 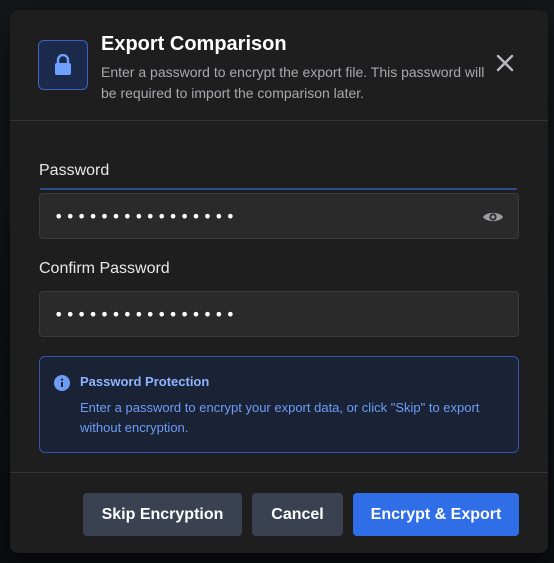 I want to click on dialog-title: Export Comparison, so click(x=194, y=44).